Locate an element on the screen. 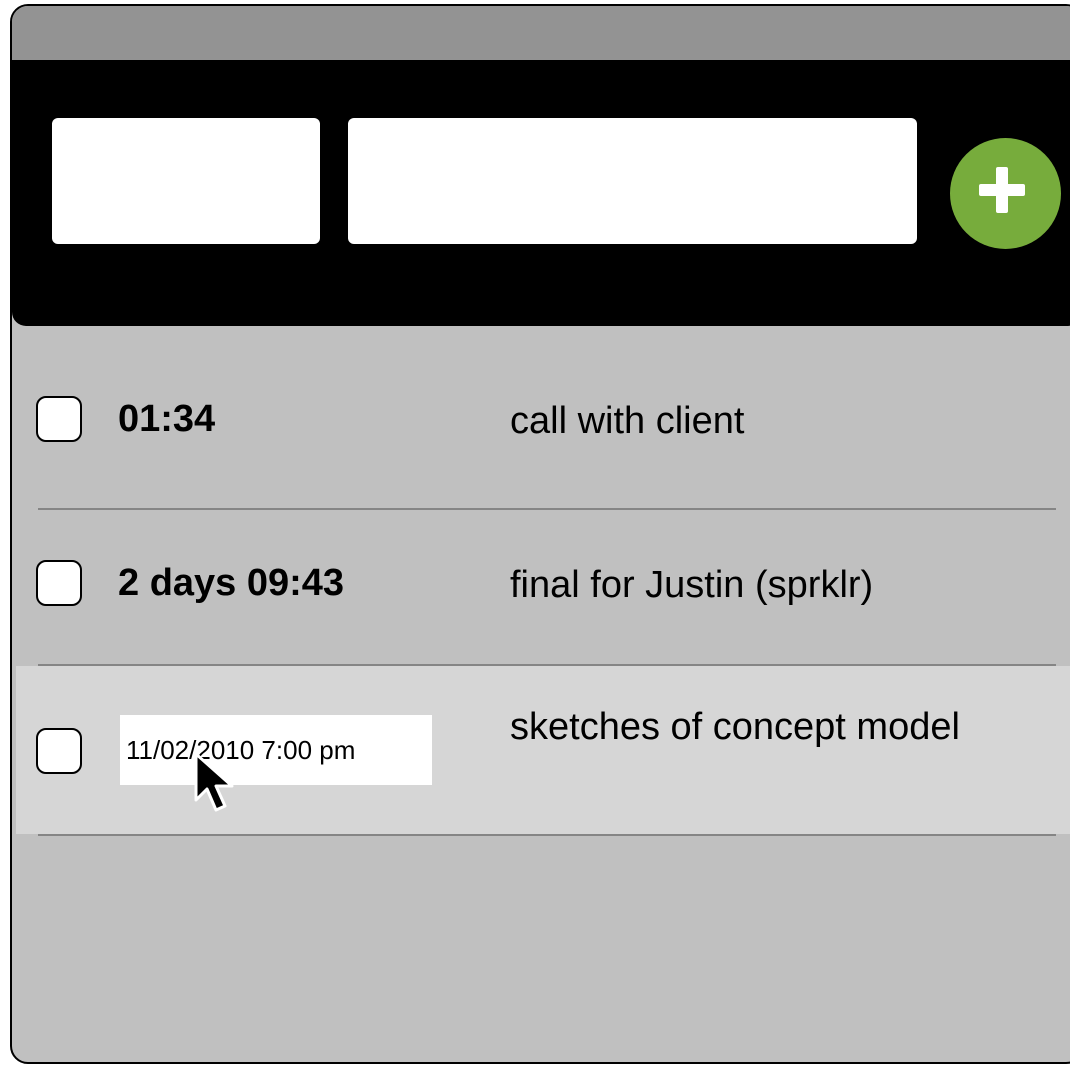 The height and width of the screenshot is (1065, 1070). task-label: call with client is located at coordinates (627, 421).